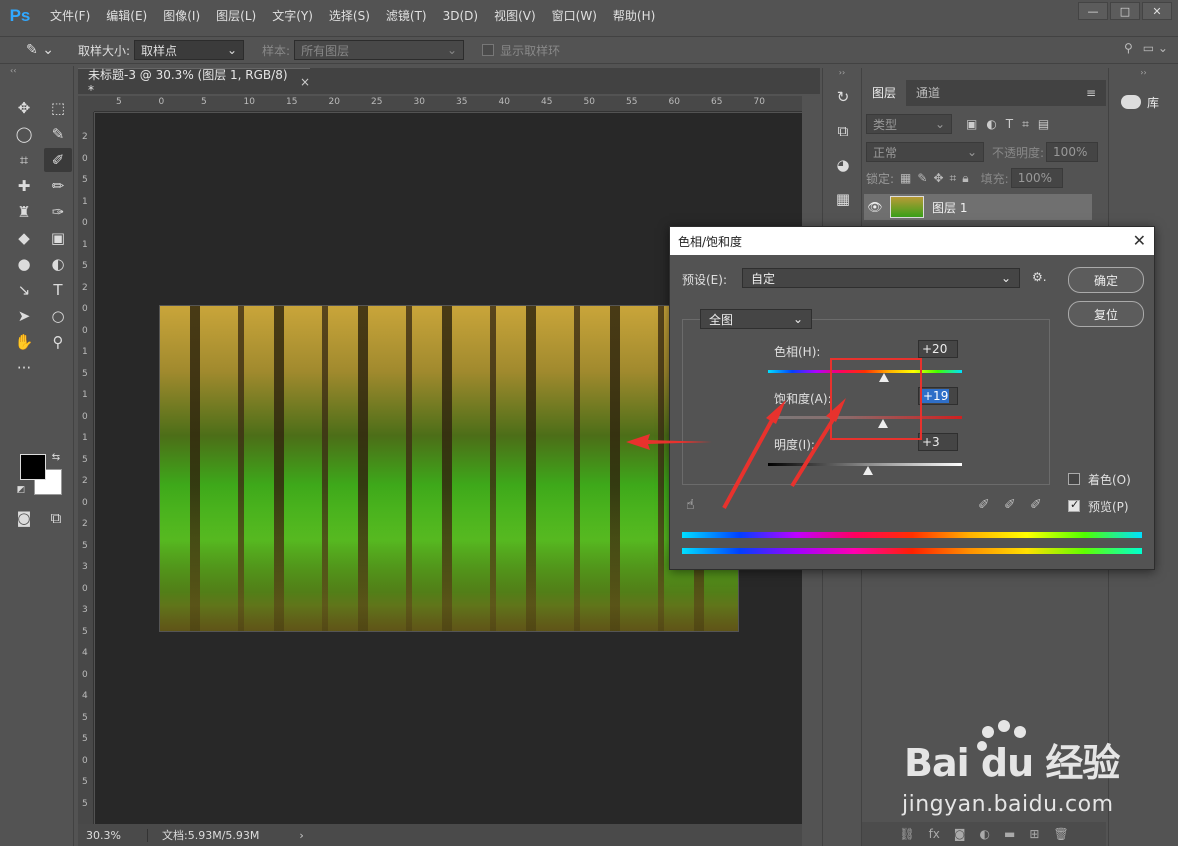 This screenshot has height=846, width=1178. Describe the element at coordinates (1008, 804) in the screenshot. I see `watermark-url: jingyan.baidu.com` at that location.